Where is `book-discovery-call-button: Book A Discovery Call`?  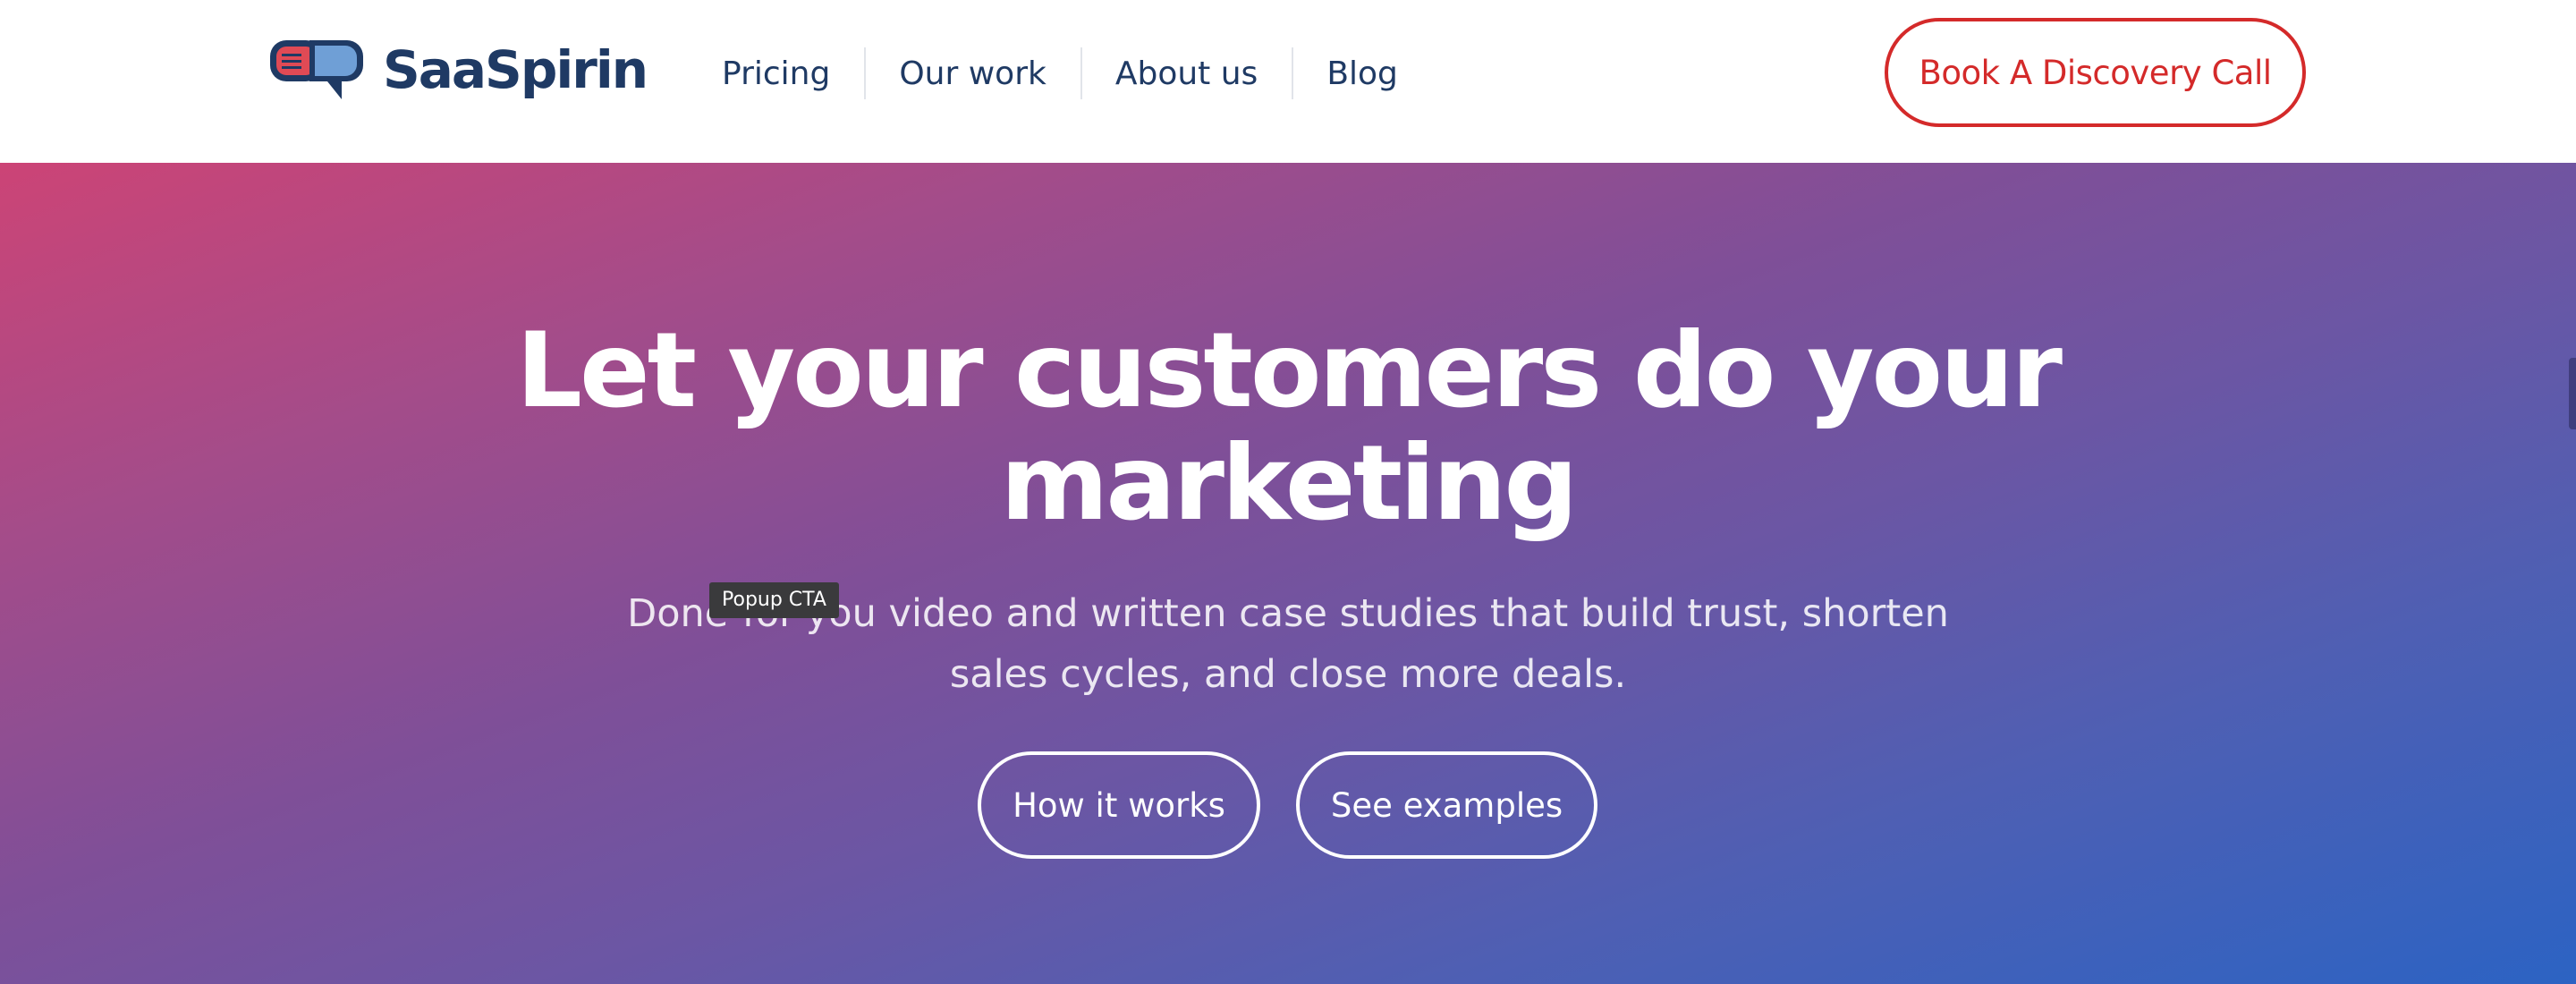 book-discovery-call-button: Book A Discovery Call is located at coordinates (2095, 72).